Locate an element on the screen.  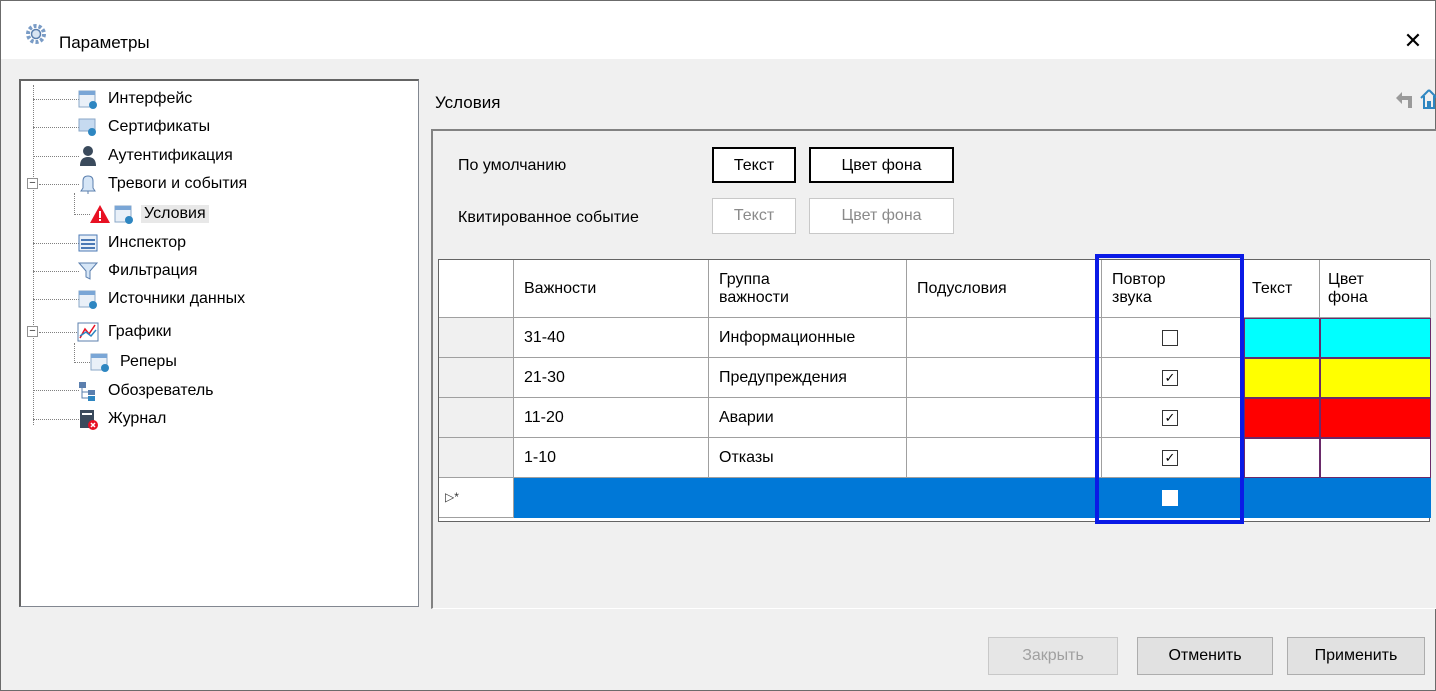
cell-group: Информационные is located at coordinates (808, 338).